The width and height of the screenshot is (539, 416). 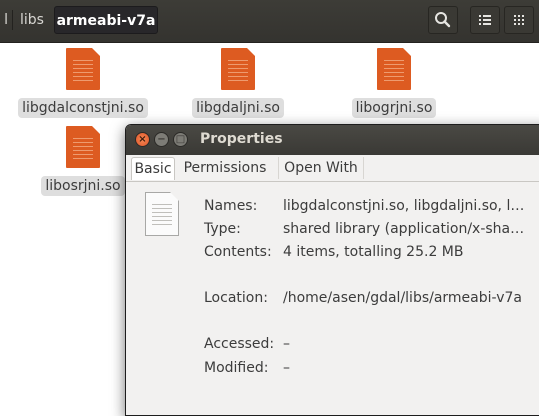 I want to click on file-item: libgdalconstjni.so, so click(x=83, y=88).